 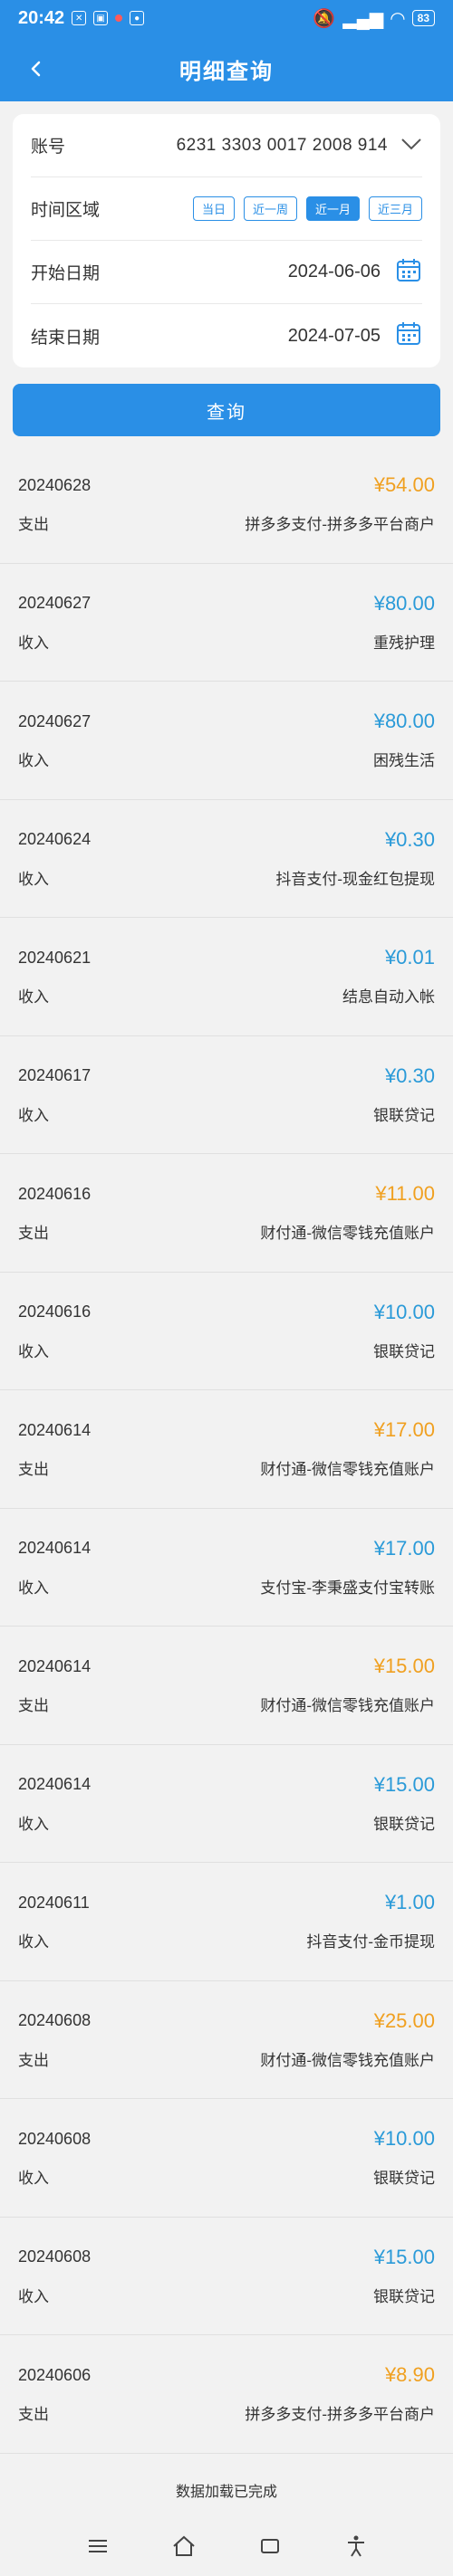 What do you see at coordinates (227, 1686) in the screenshot?
I see `transaction-row: 20240614 ¥15.00 支出 财付通-微信零钱充值账户` at bounding box center [227, 1686].